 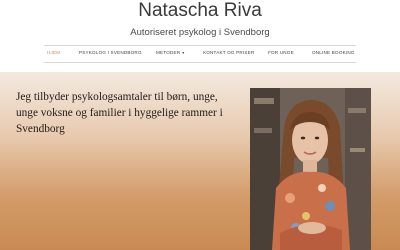 What do you see at coordinates (228, 53) in the screenshot?
I see `nav-item-kontakt-og-priser: KONTAKT OG PRISER` at bounding box center [228, 53].